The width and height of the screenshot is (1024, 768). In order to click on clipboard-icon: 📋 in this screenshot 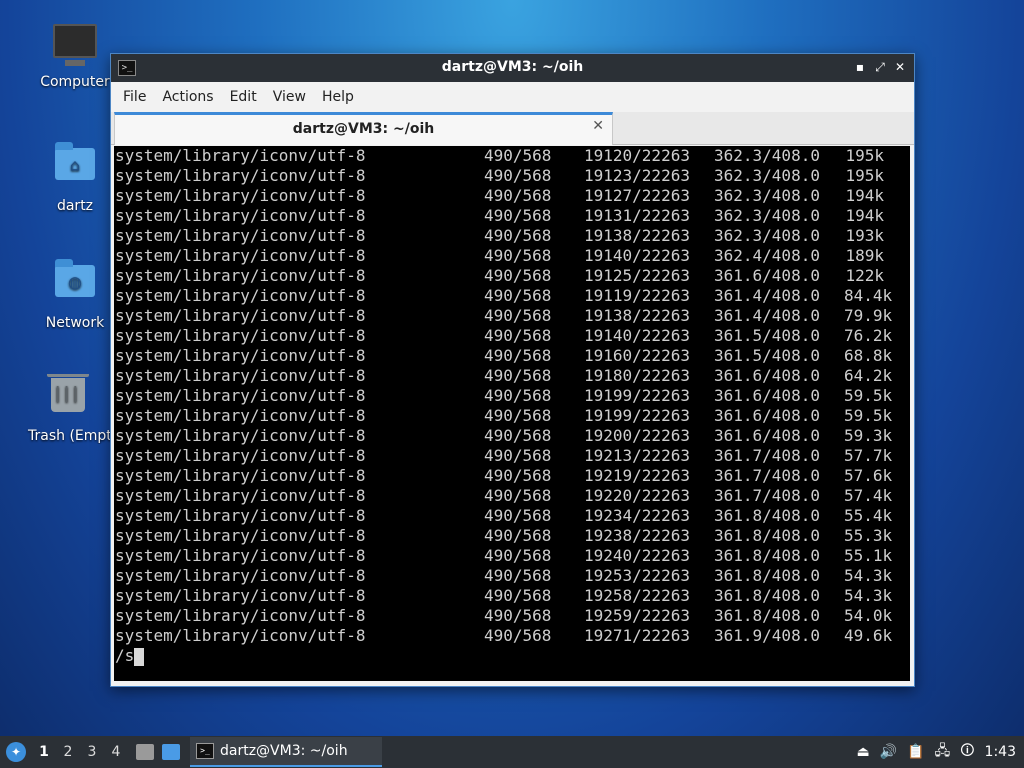, I will do `click(915, 752)`.